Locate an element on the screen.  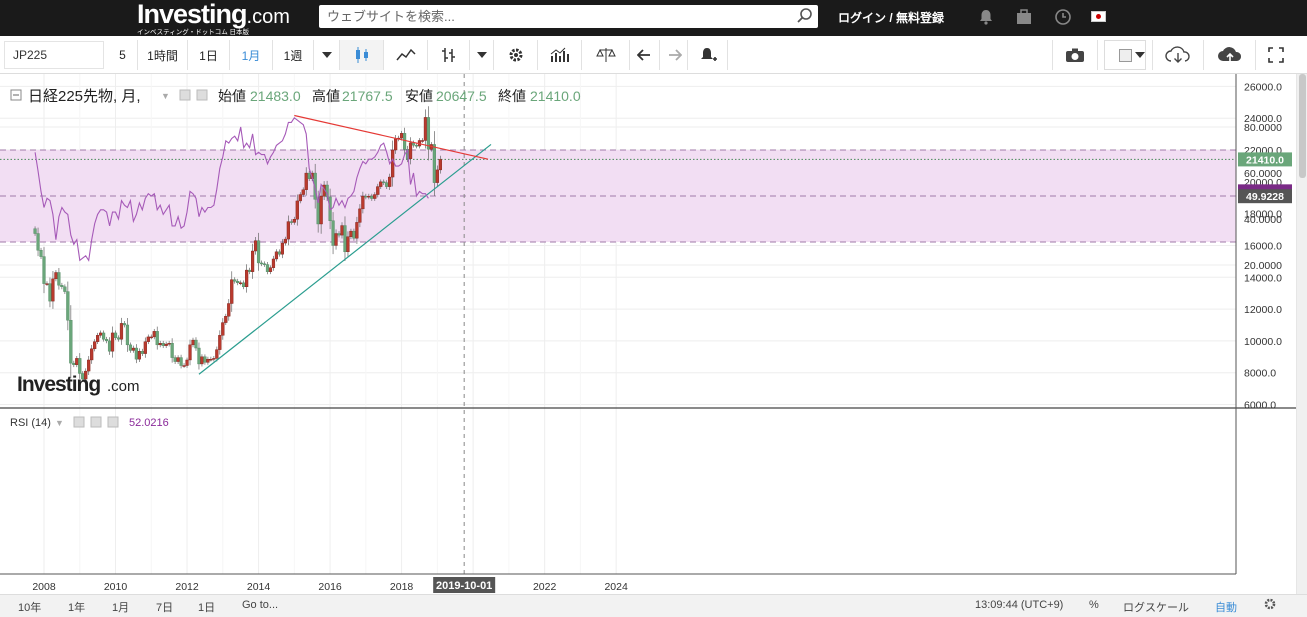
symbol-field: JP225 is located at coordinates (54, 55).